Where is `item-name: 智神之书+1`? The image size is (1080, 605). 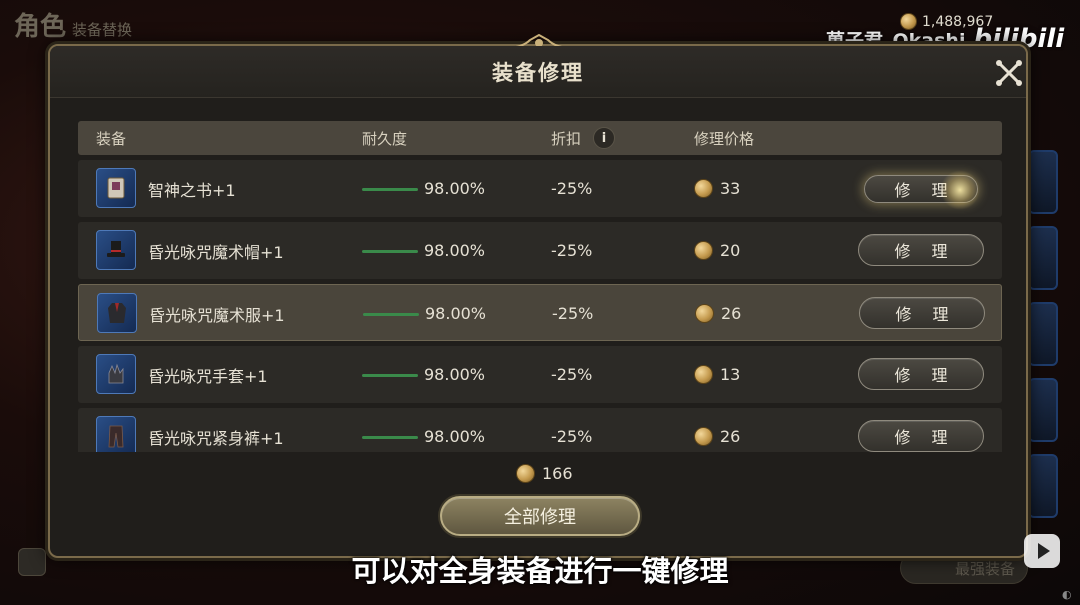
item-name: 智神之书+1 is located at coordinates (192, 190).